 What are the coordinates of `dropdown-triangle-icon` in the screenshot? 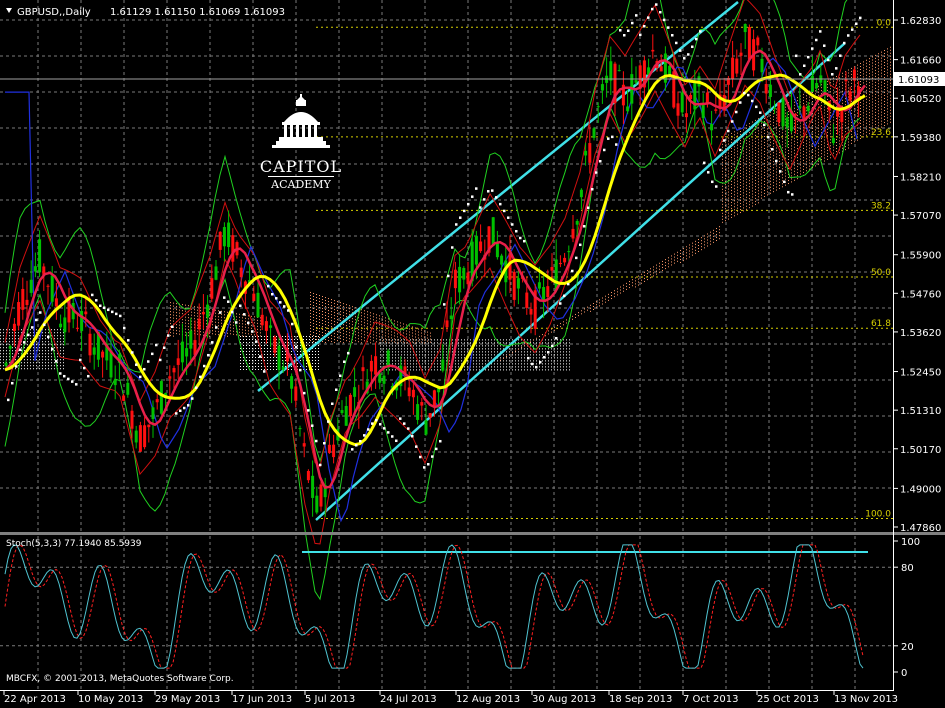 It's located at (9, 10).